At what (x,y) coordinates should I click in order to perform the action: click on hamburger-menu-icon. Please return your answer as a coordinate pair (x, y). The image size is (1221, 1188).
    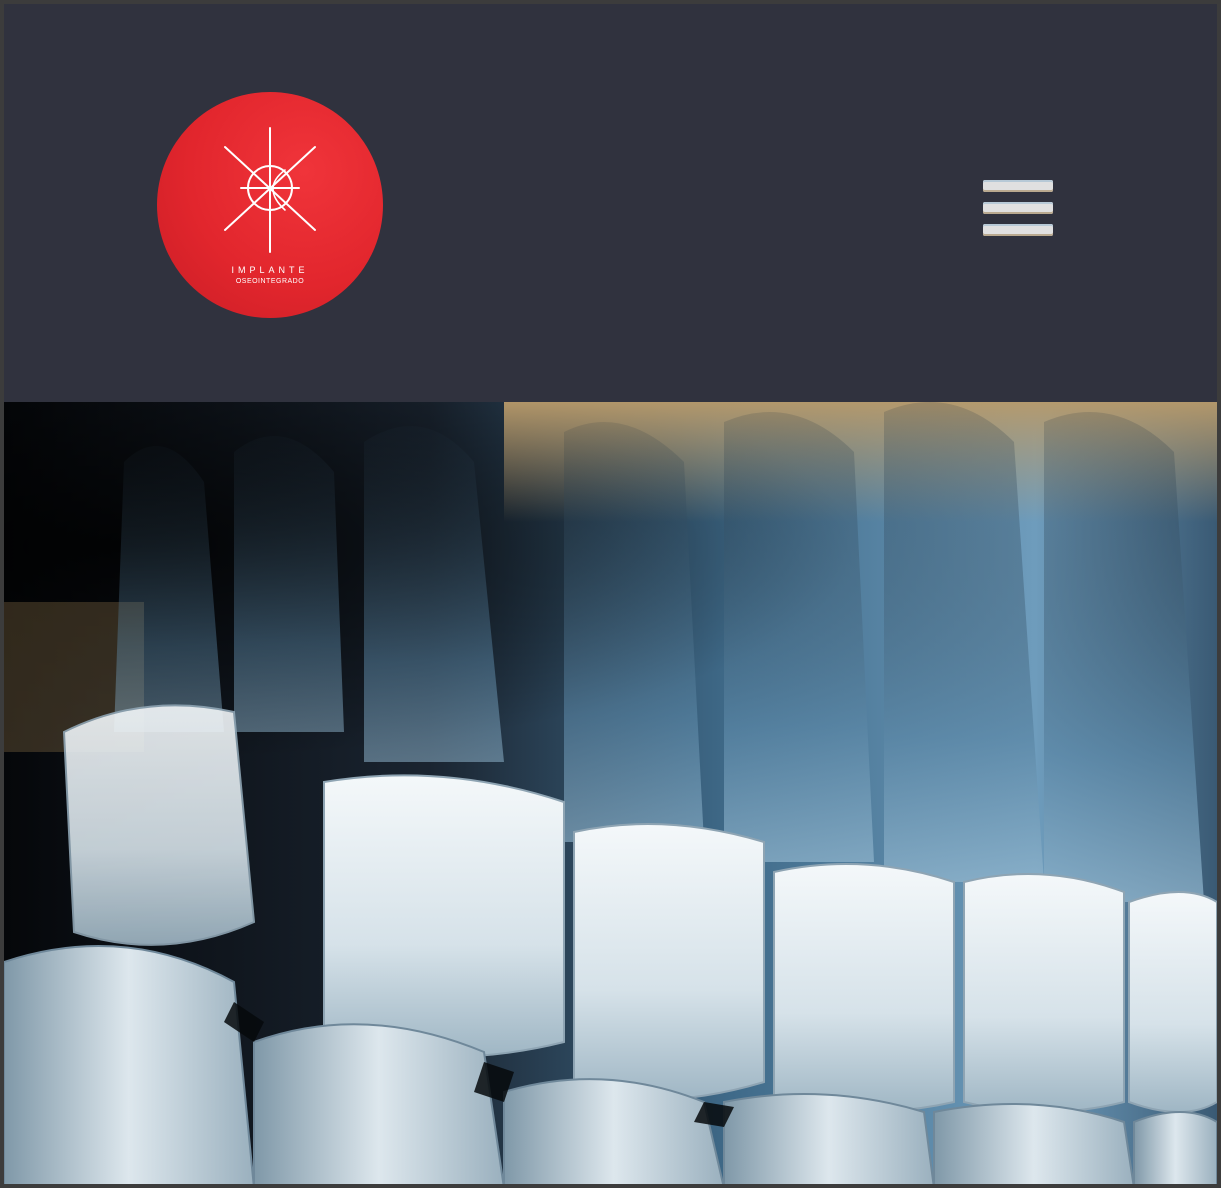
    Looking at the image, I should click on (1018, 207).